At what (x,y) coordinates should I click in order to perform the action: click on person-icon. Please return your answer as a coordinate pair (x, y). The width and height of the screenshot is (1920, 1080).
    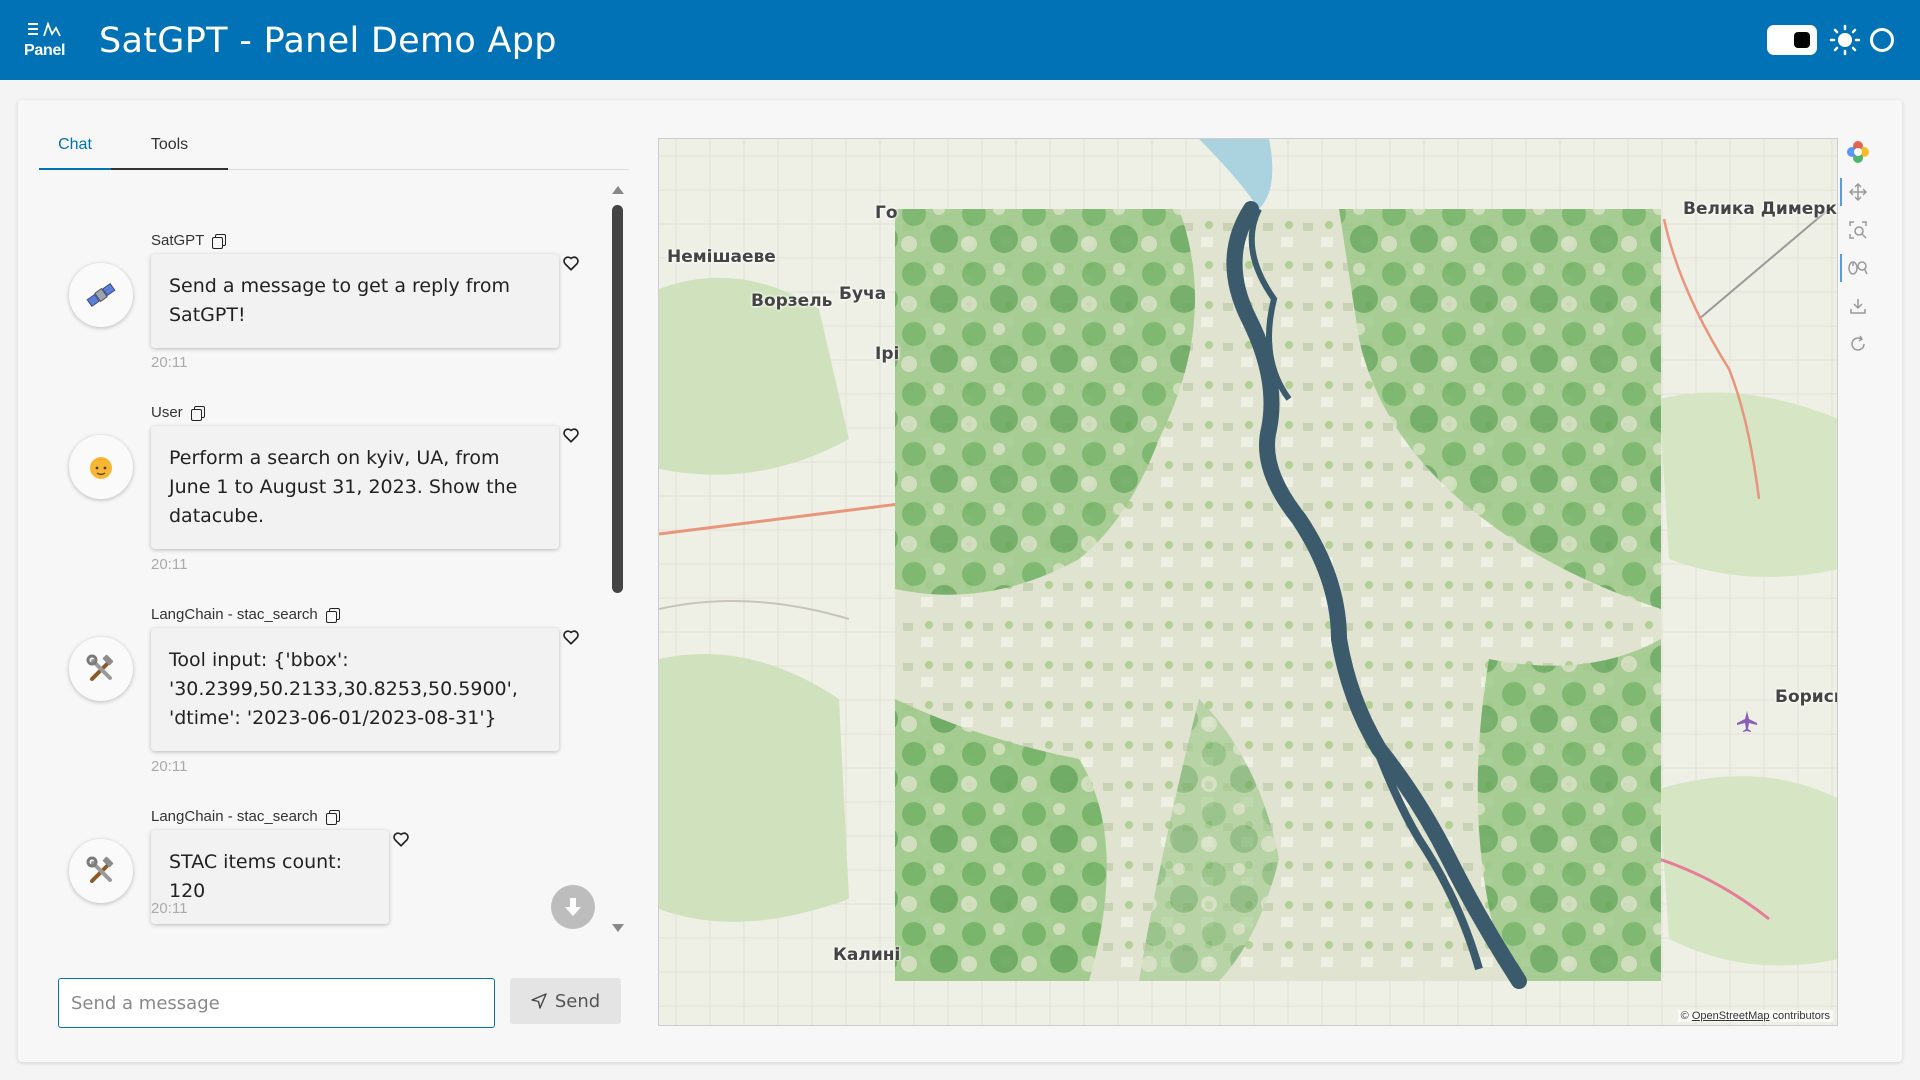
    Looking at the image, I should click on (101, 468).